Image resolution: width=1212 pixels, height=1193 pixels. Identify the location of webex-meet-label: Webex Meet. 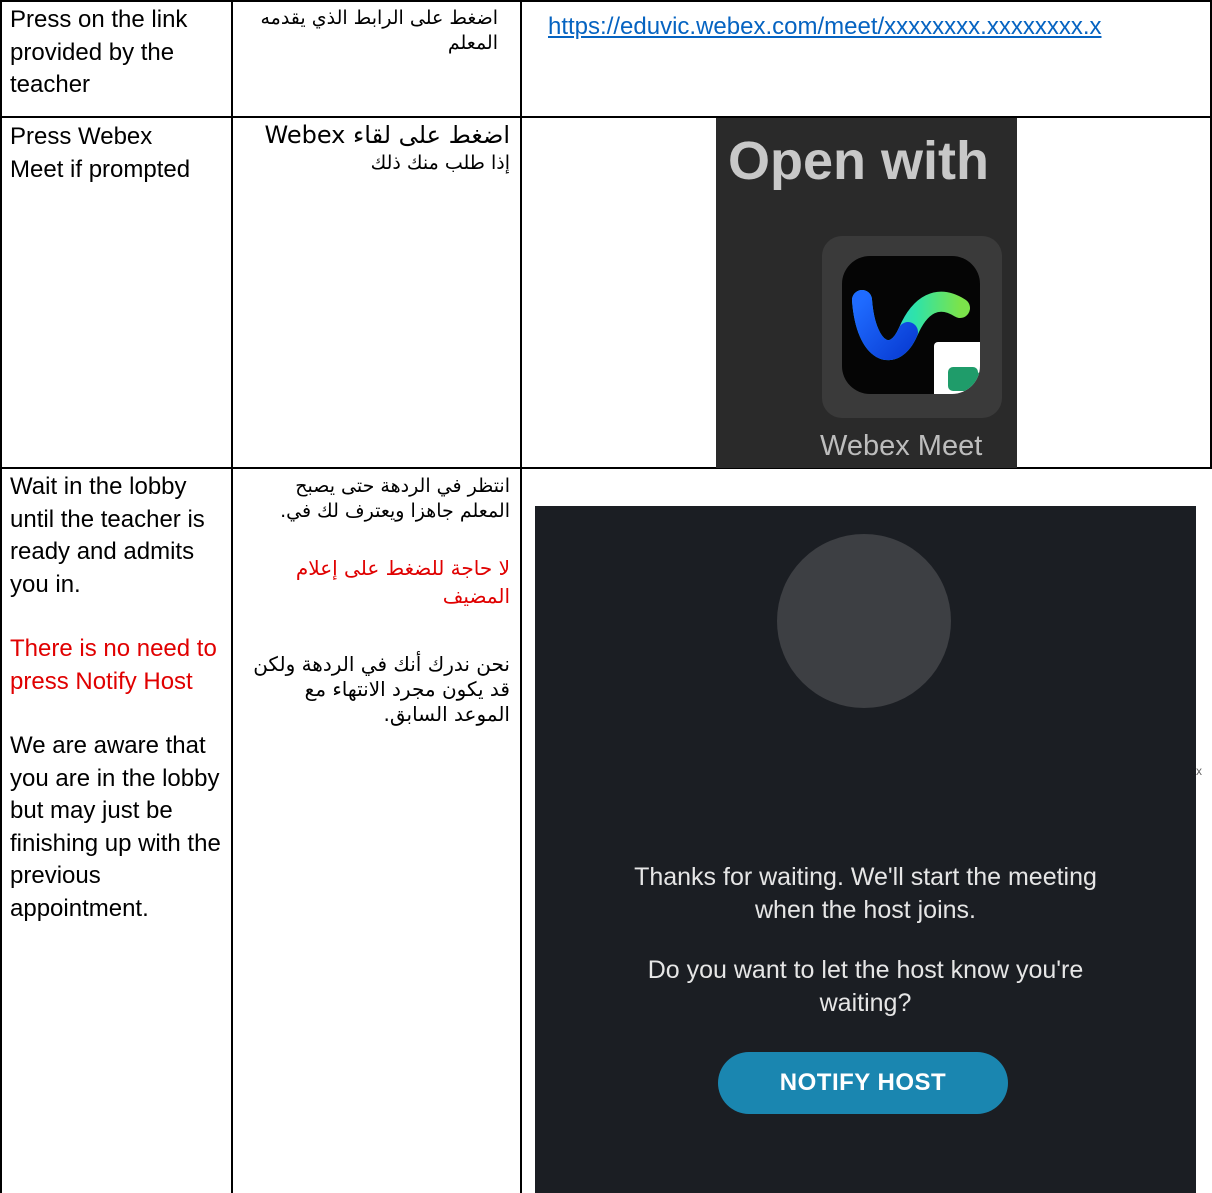
(901, 446).